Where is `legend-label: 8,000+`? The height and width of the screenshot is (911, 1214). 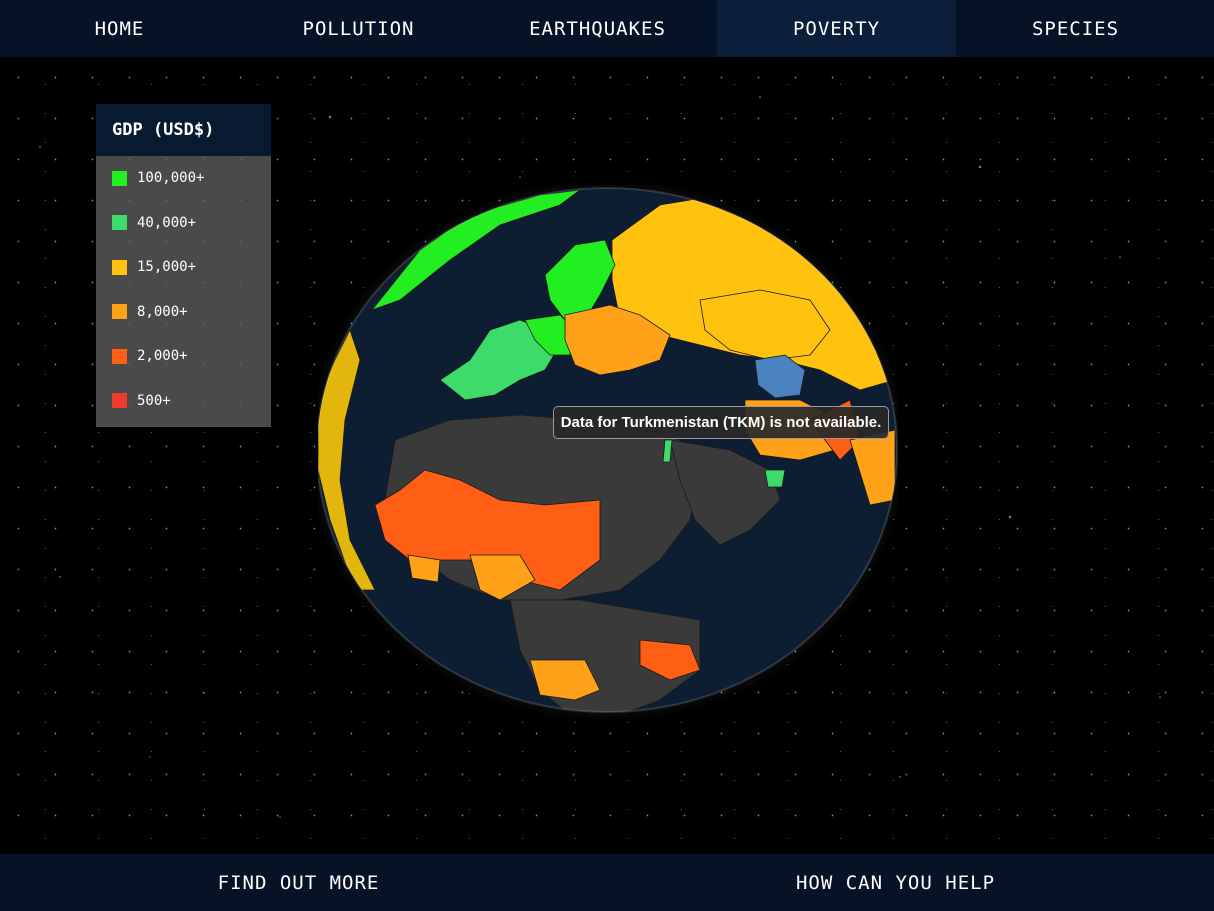 legend-label: 8,000+ is located at coordinates (162, 311).